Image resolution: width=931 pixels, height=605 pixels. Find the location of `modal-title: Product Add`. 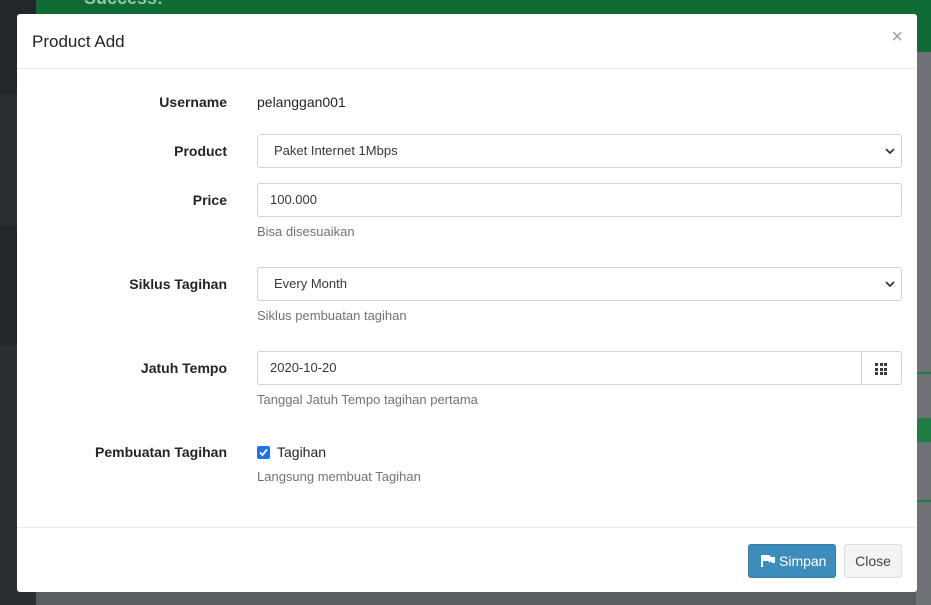

modal-title: Product Add is located at coordinates (78, 41).